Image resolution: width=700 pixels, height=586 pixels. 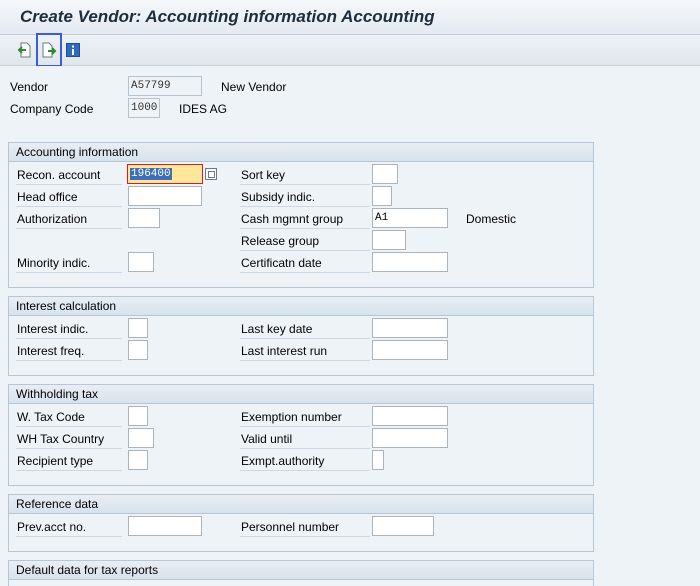 I want to click on next-screen-icon, so click(x=49, y=50).